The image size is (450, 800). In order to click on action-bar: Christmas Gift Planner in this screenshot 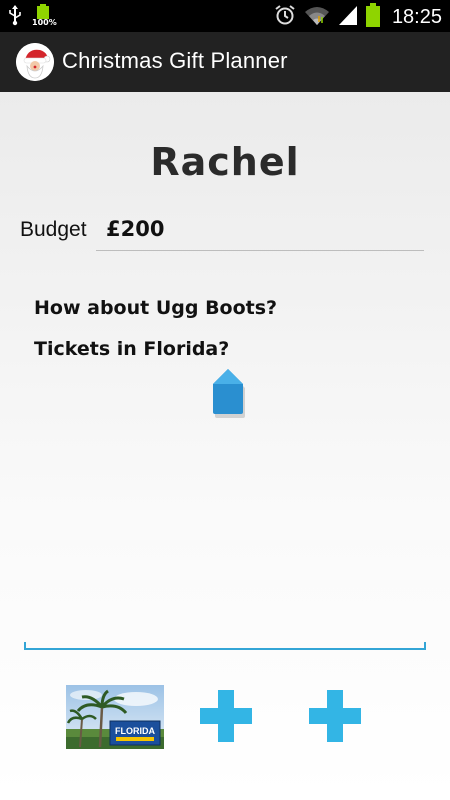, I will do `click(225, 62)`.